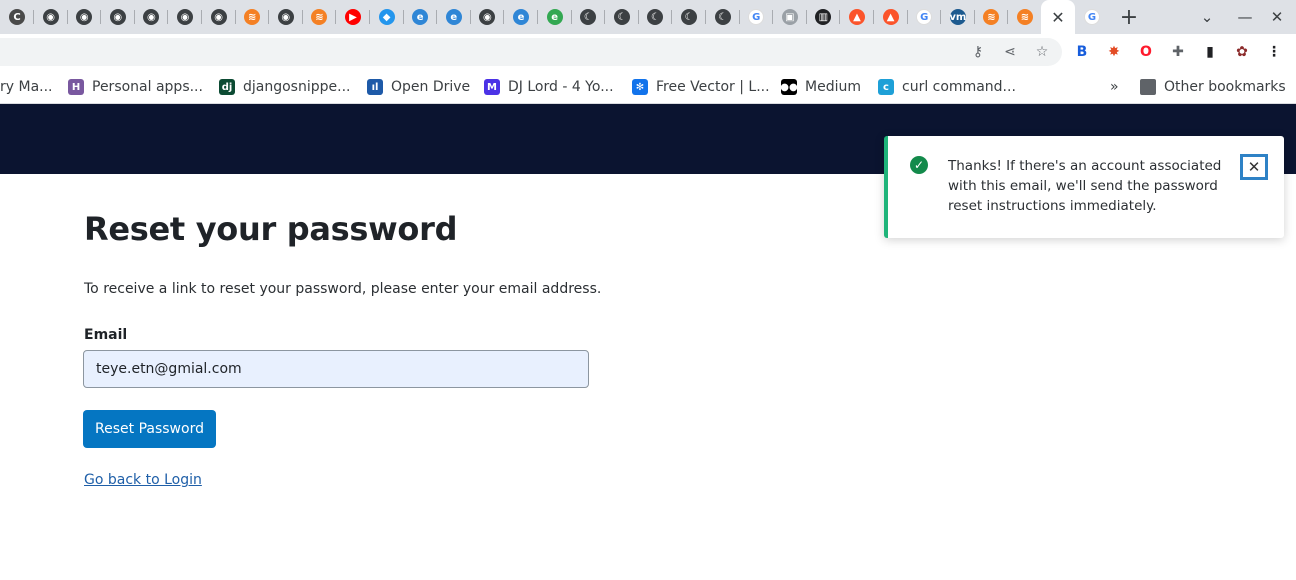 This screenshot has height=580, width=1296. What do you see at coordinates (1042, 52) in the screenshot?
I see `bookmark-star-icon: ☆` at bounding box center [1042, 52].